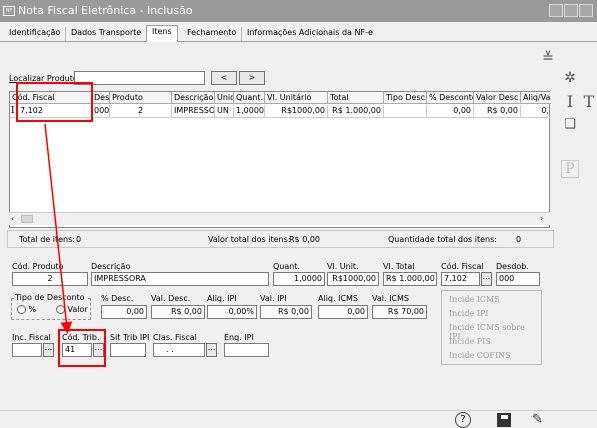 The width and height of the screenshot is (597, 428). I want to click on help-icon: ?, so click(463, 420).